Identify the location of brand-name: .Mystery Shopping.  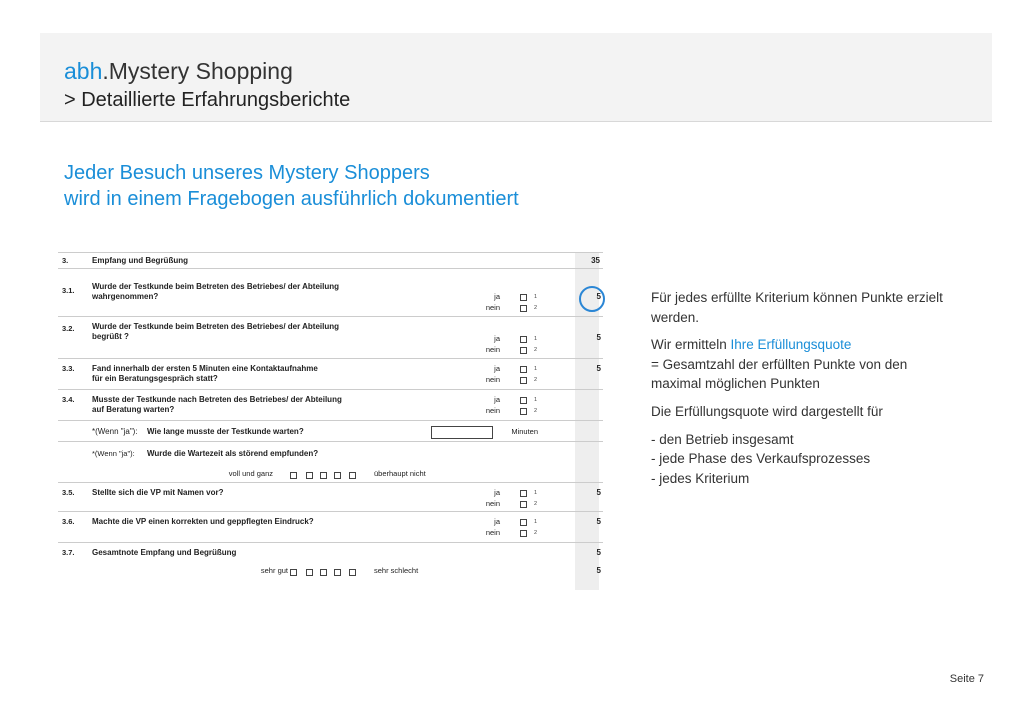
(197, 71).